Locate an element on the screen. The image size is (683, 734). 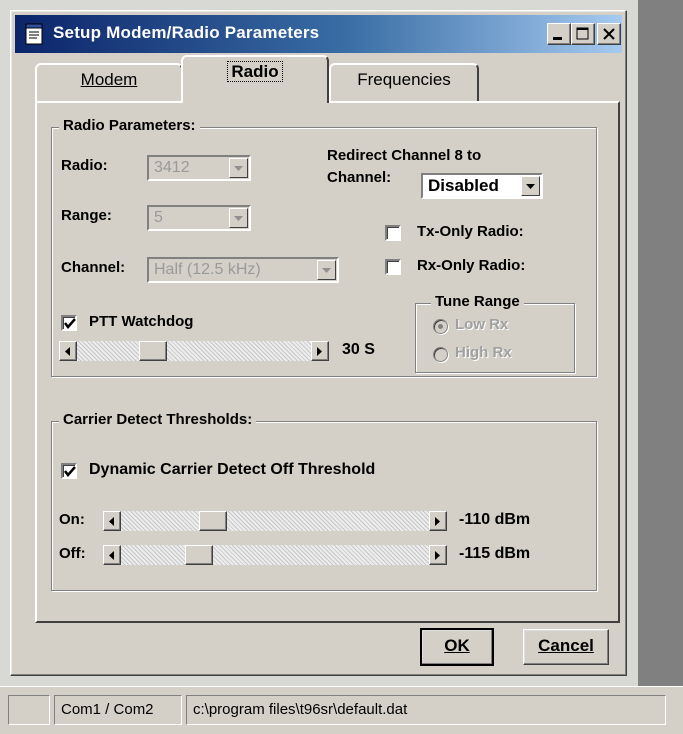
tab-radio-label: Radio is located at coordinates (255, 71).